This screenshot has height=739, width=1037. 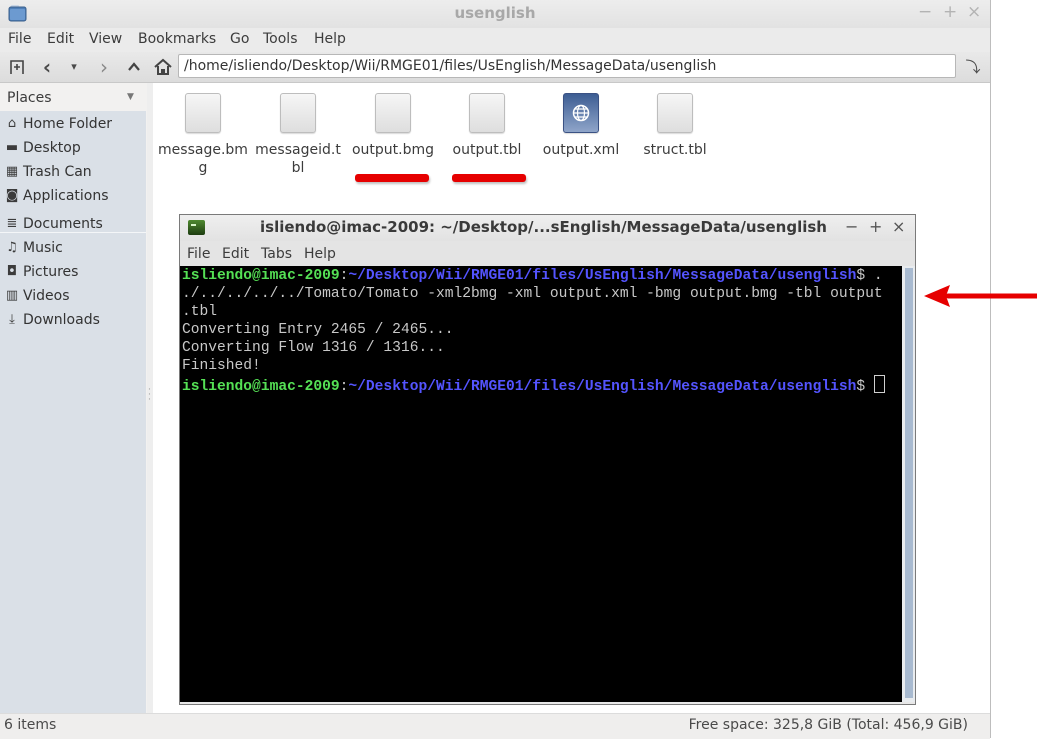 I want to click on sidebar-item-trash-can: ▦ Trash Can, so click(x=73, y=173).